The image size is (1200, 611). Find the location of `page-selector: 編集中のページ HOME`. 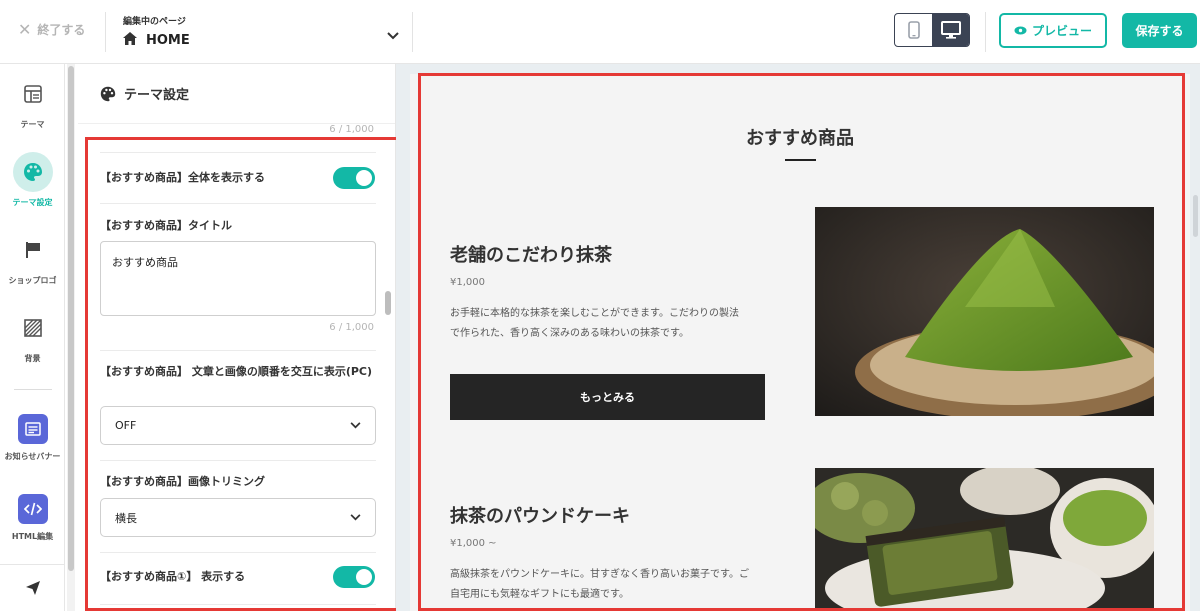

page-selector: 編集中のページ HOME is located at coordinates (156, 31).